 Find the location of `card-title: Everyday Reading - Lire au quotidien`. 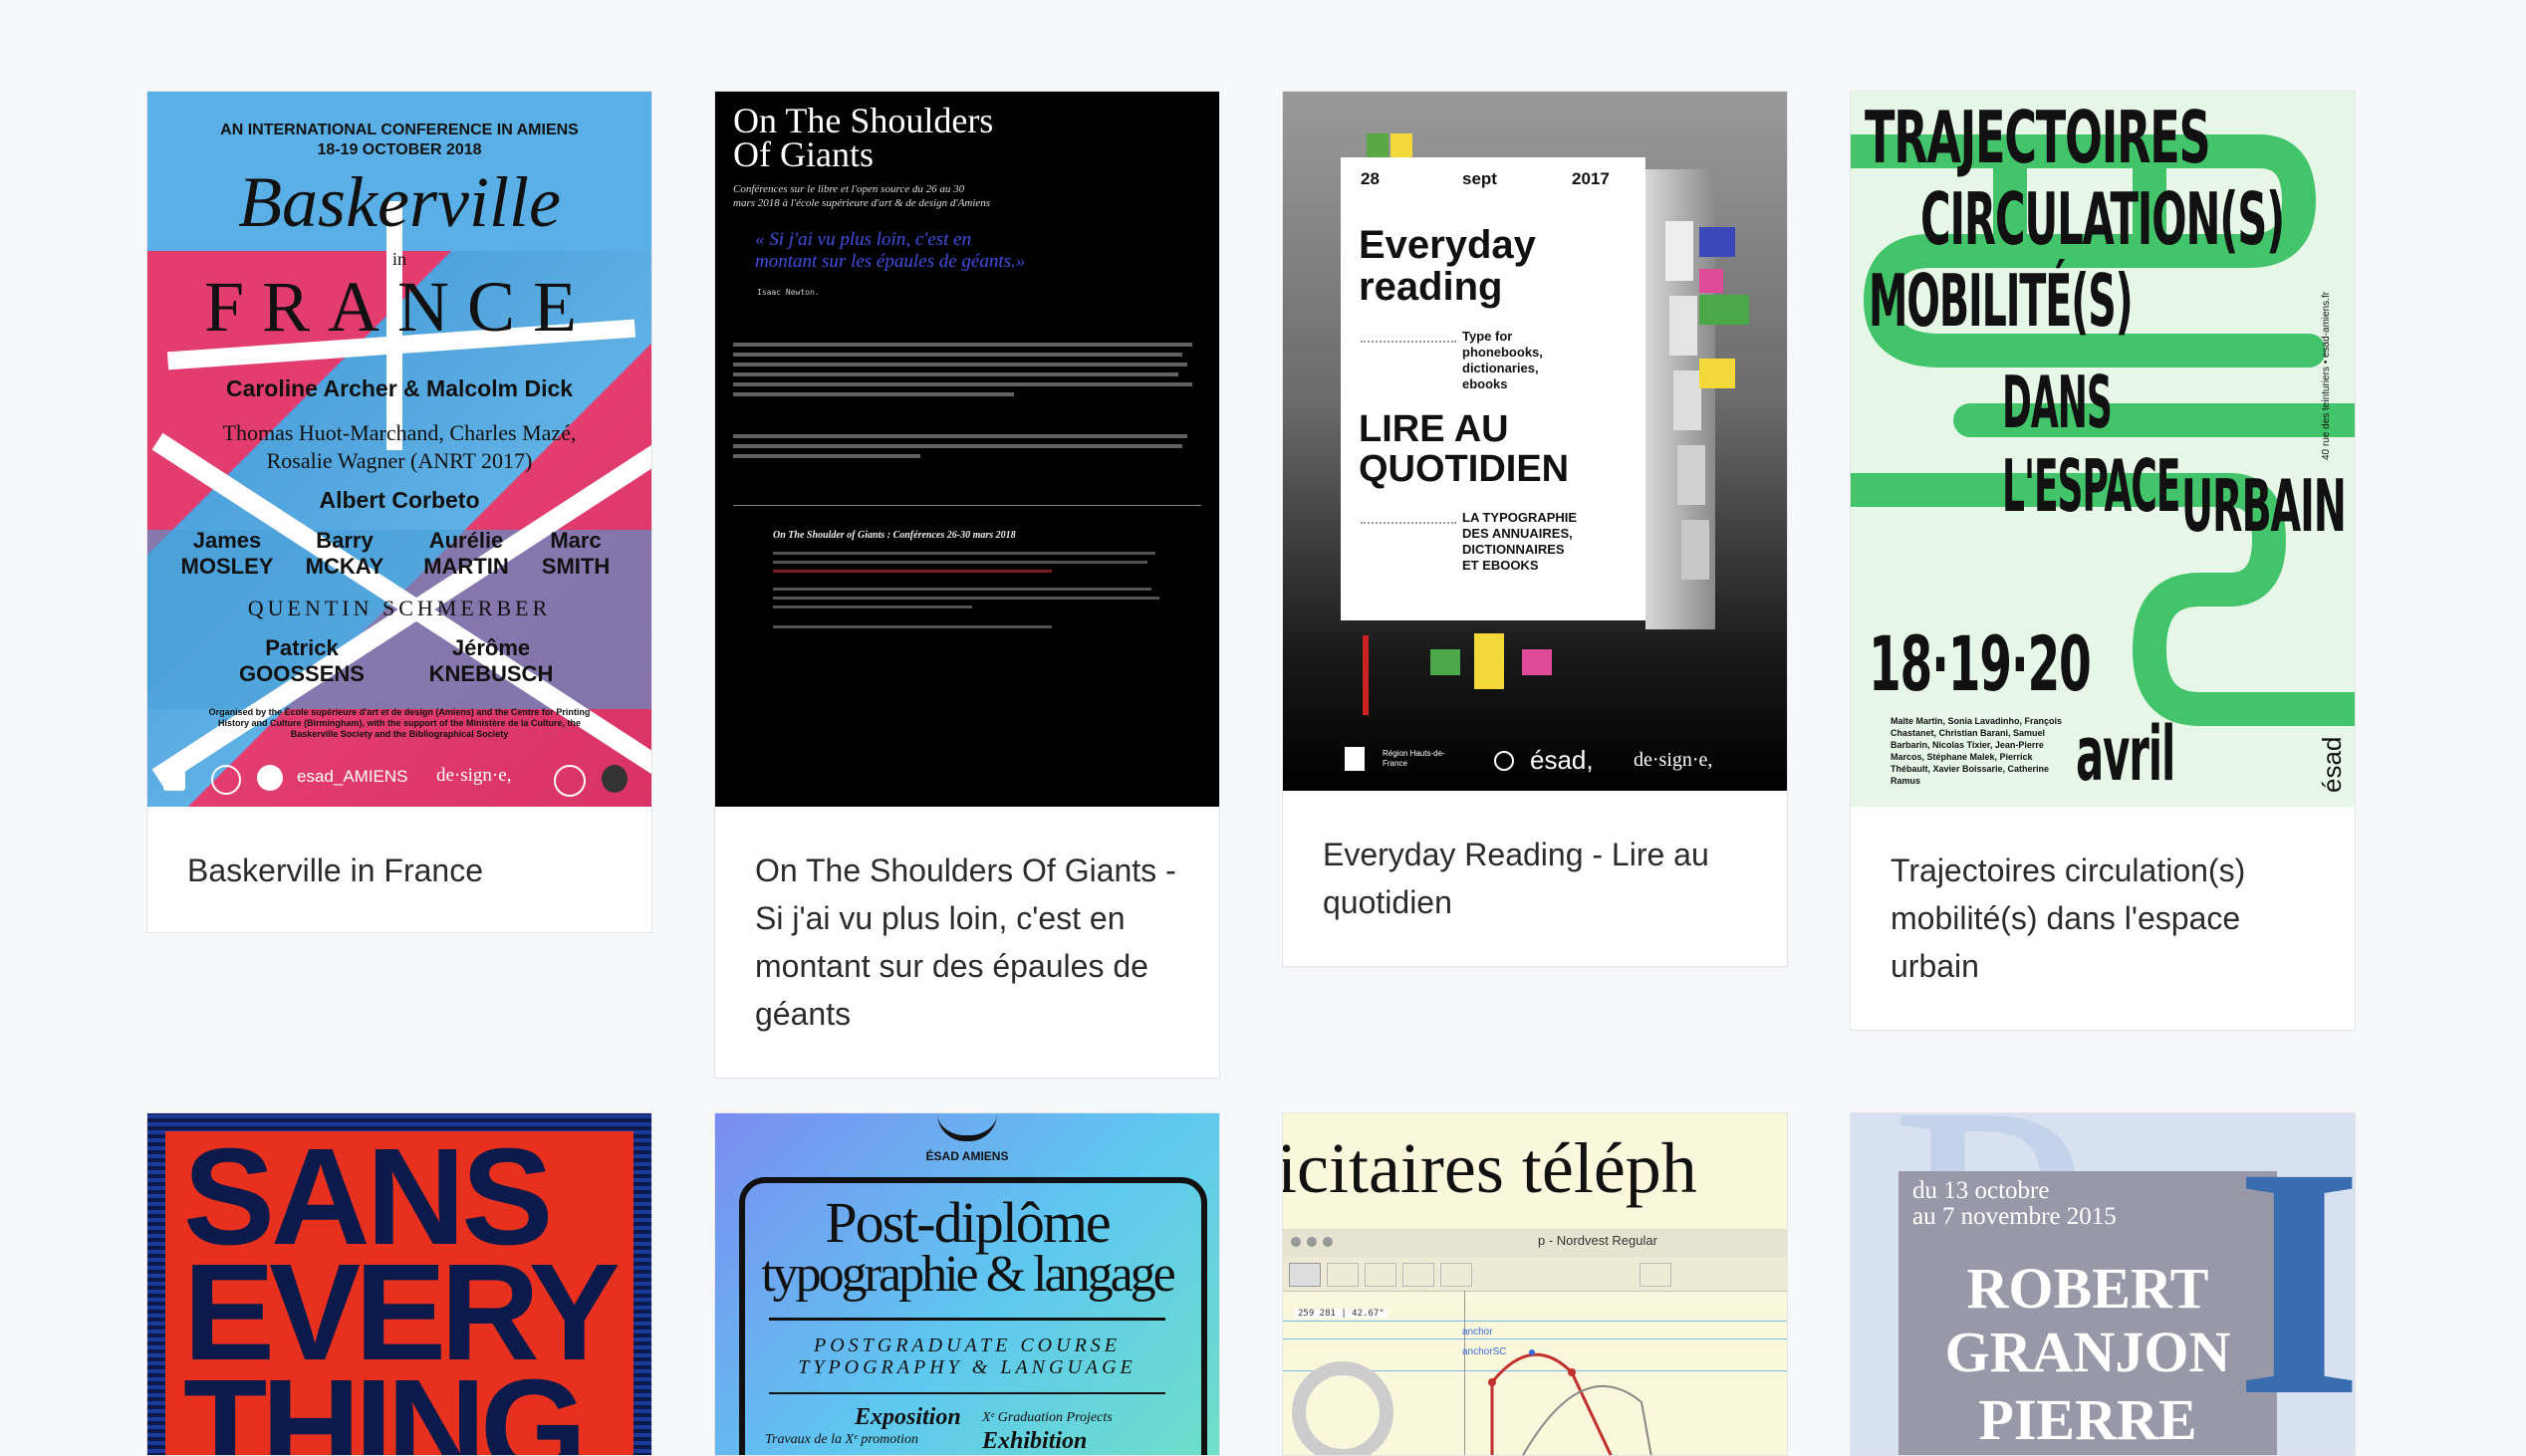

card-title: Everyday Reading - Lire au quotidien is located at coordinates (1535, 878).